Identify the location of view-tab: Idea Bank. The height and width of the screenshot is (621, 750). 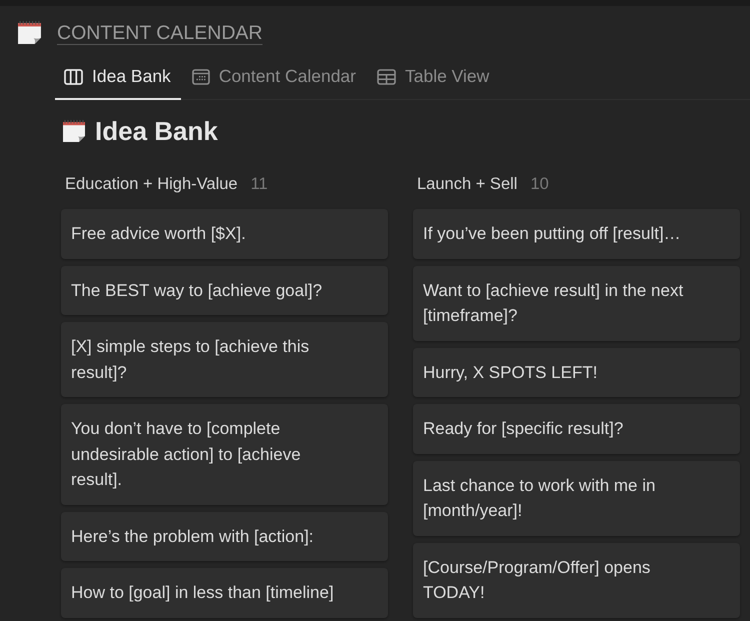
(118, 77).